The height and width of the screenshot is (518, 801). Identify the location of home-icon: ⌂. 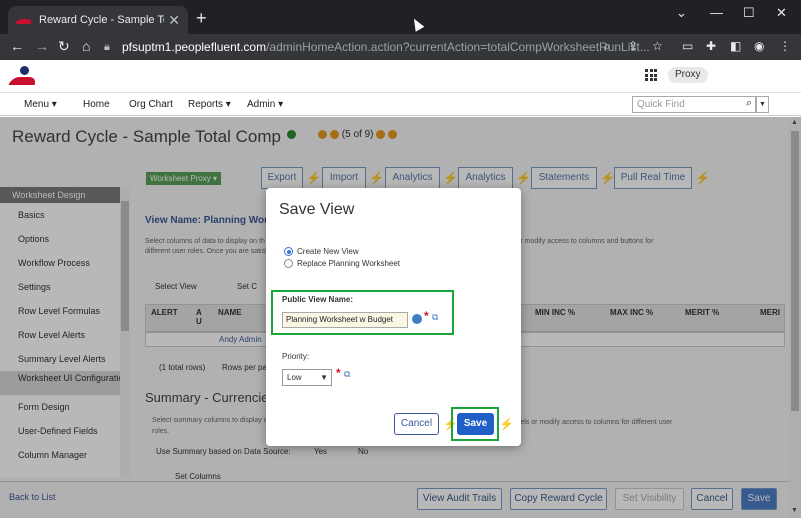
(86, 46).